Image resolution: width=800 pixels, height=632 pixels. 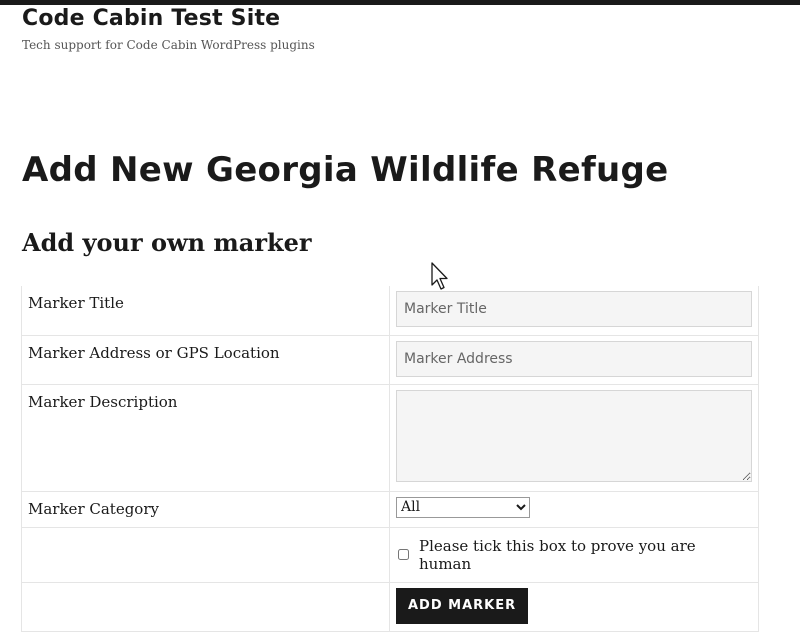 I want to click on marker-description-label: Marker Description, so click(x=205, y=438).